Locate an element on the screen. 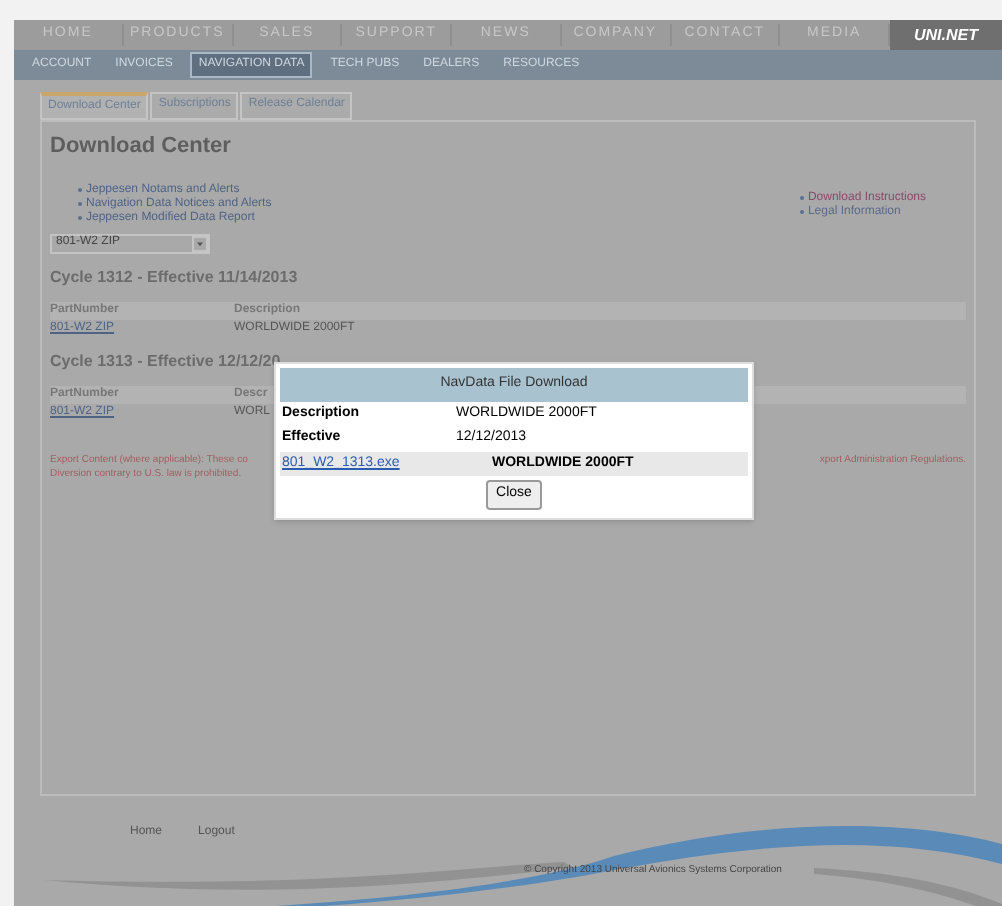  cycle-heading: Cycle 1313 - Effective 12/12/20 is located at coordinates (166, 361).